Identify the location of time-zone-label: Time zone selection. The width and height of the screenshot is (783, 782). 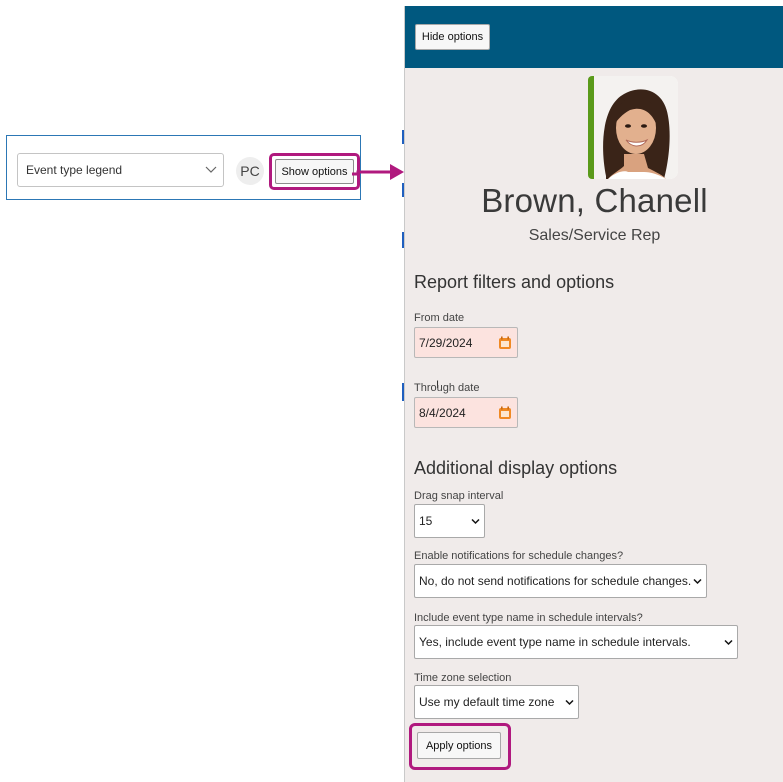
(463, 678).